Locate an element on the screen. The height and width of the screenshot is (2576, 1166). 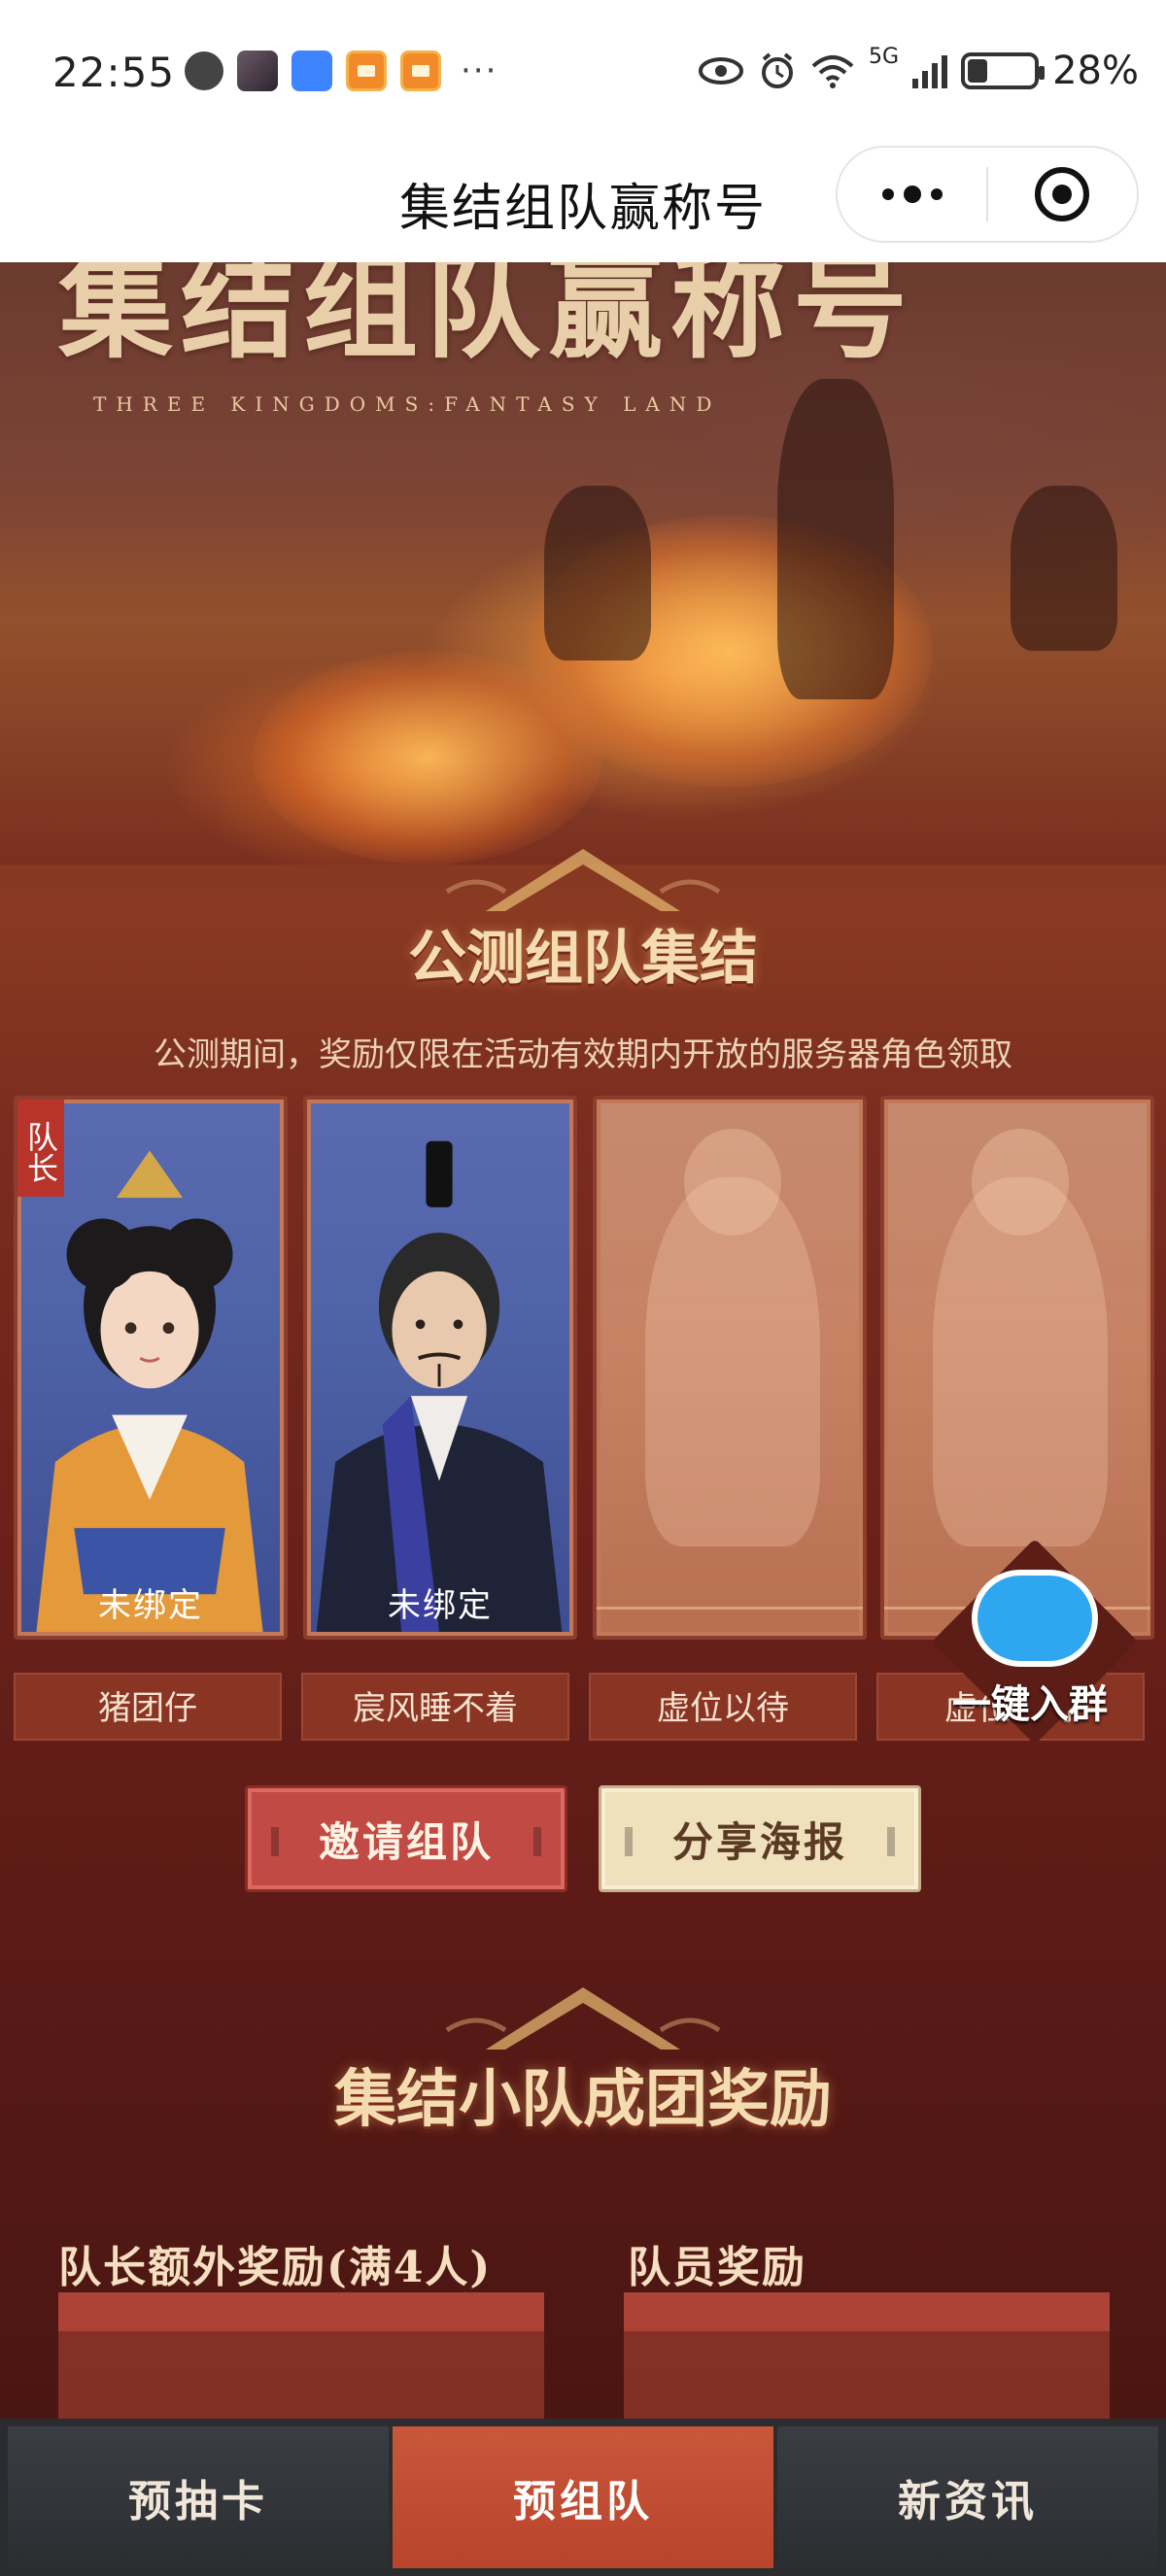
eye-icon is located at coordinates (721, 71).